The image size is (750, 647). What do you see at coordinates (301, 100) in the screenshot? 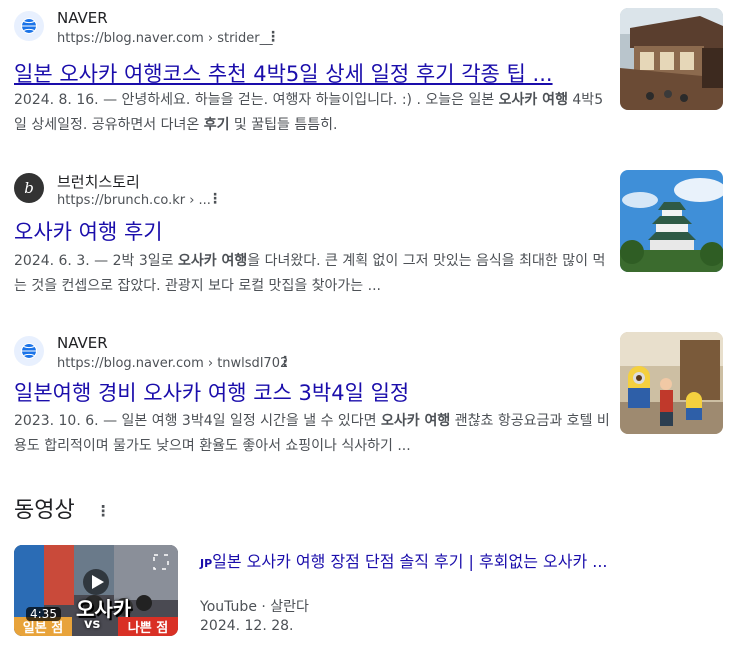
I see `snippet-text: — 안녕하세요. 하늘을 걷는. 여행자 하늘이입니다. :) . 오늘은 일본` at bounding box center [301, 100].